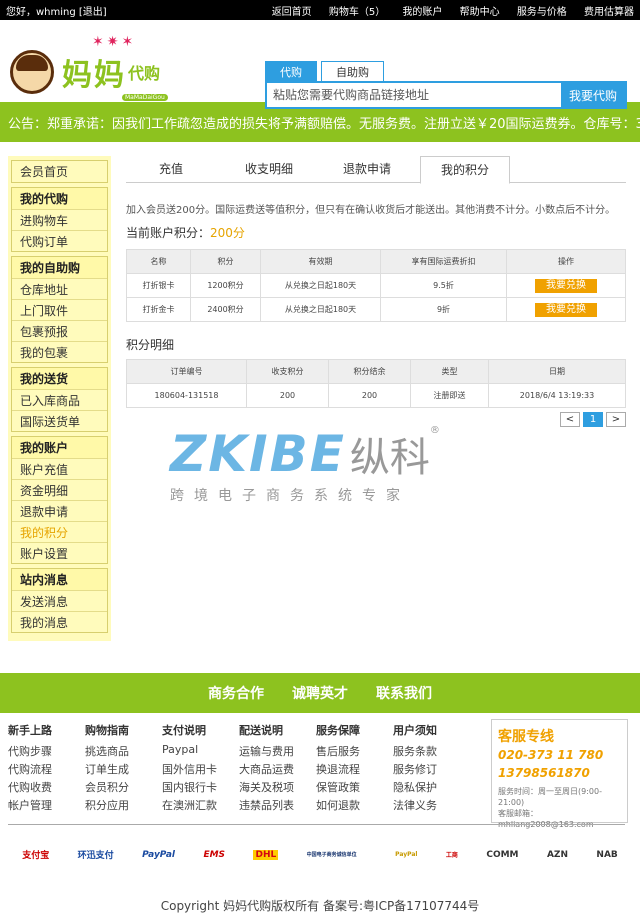 Image resolution: width=640 pixels, height=914 pixels. I want to click on points-balance: 当前账户积分：200分, so click(376, 232).